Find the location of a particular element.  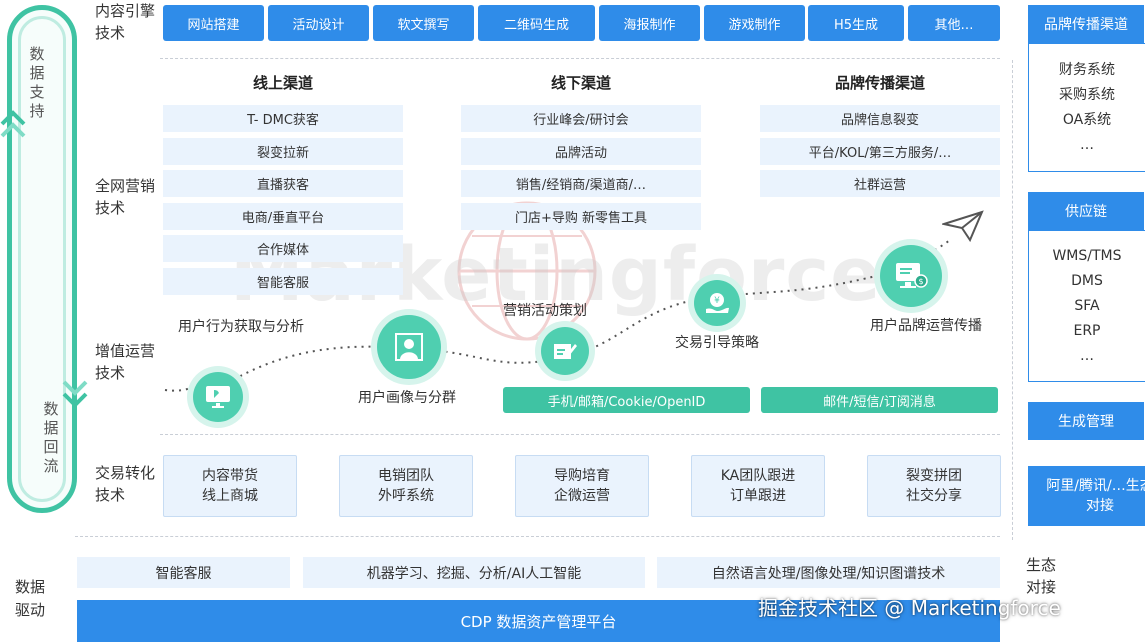

divider-middle is located at coordinates (580, 434).